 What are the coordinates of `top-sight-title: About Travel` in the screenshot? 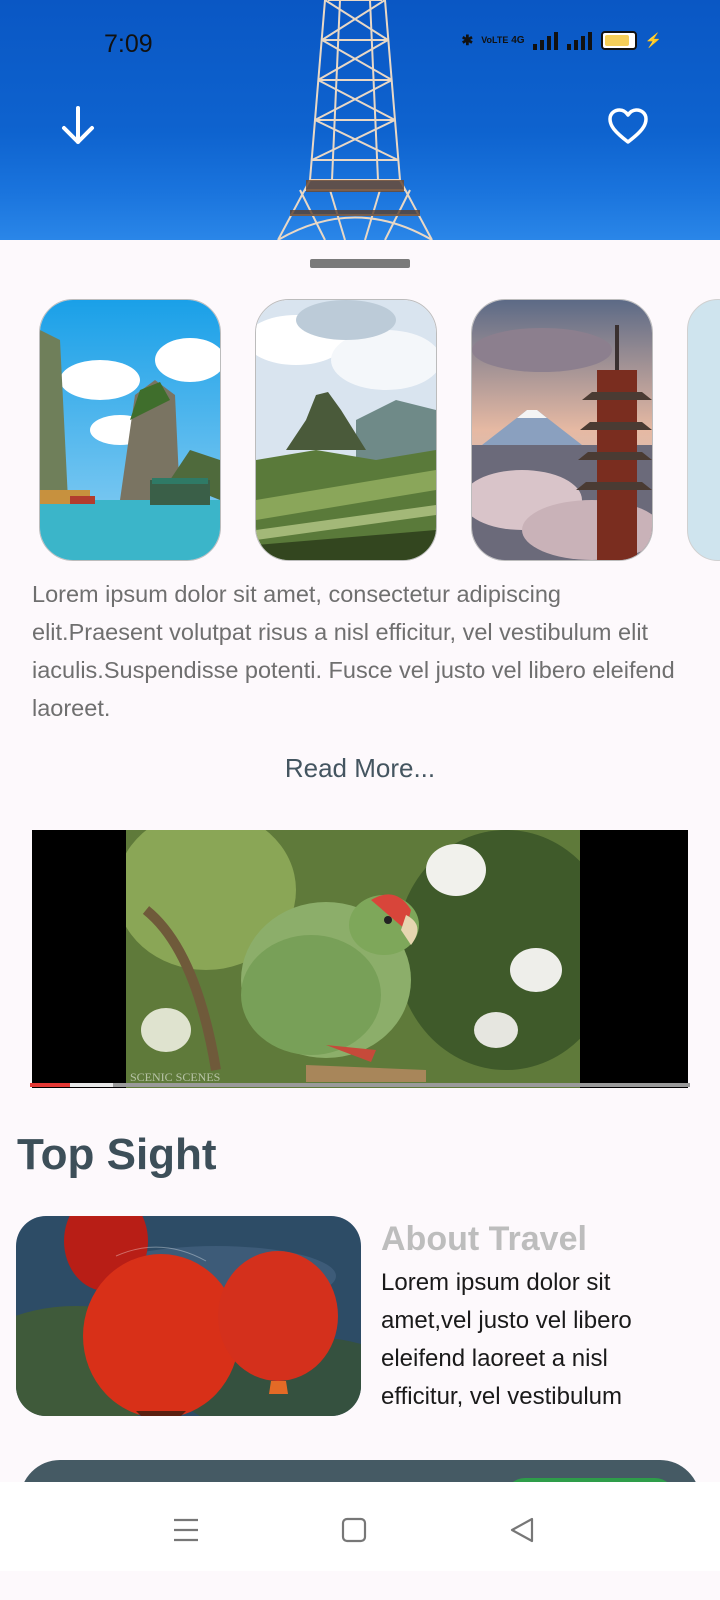 It's located at (484, 1239).